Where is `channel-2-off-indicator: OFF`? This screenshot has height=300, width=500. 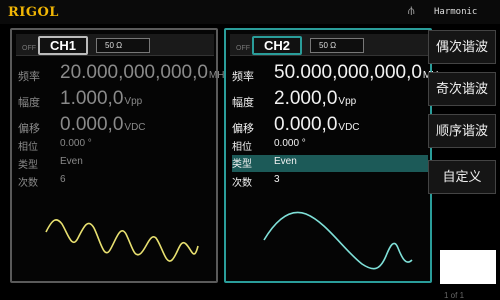
channel-2-off-indicator: OFF is located at coordinates (243, 48).